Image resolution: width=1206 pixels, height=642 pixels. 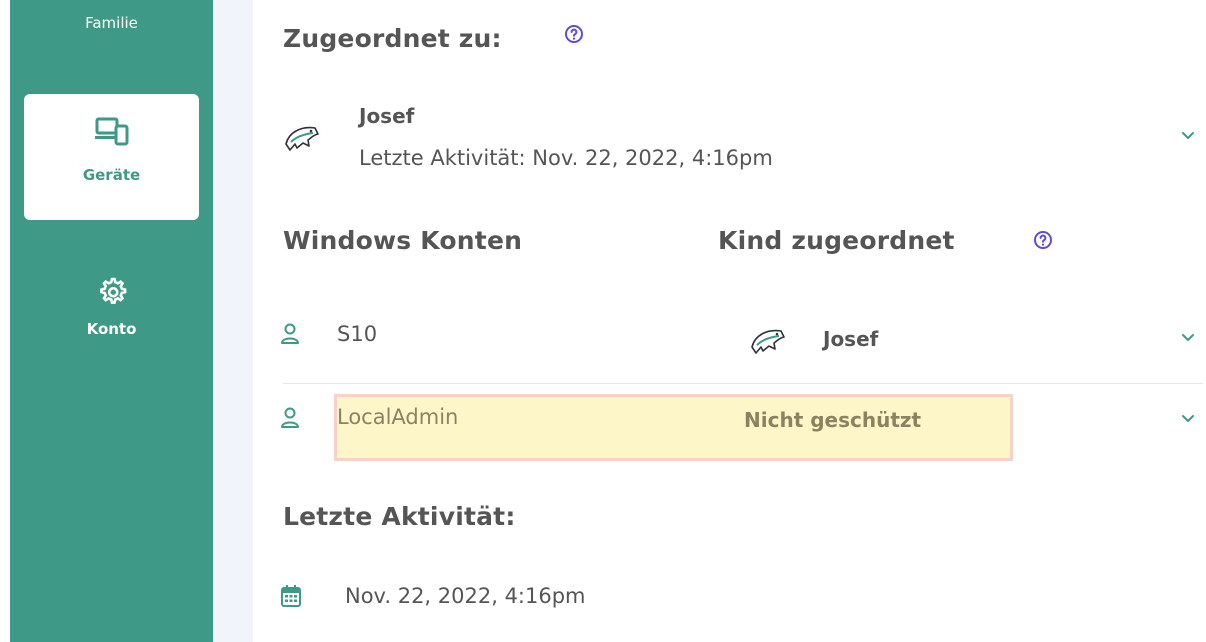 I want to click on child-assigned-header: Kind zugeordnet, so click(x=836, y=240).